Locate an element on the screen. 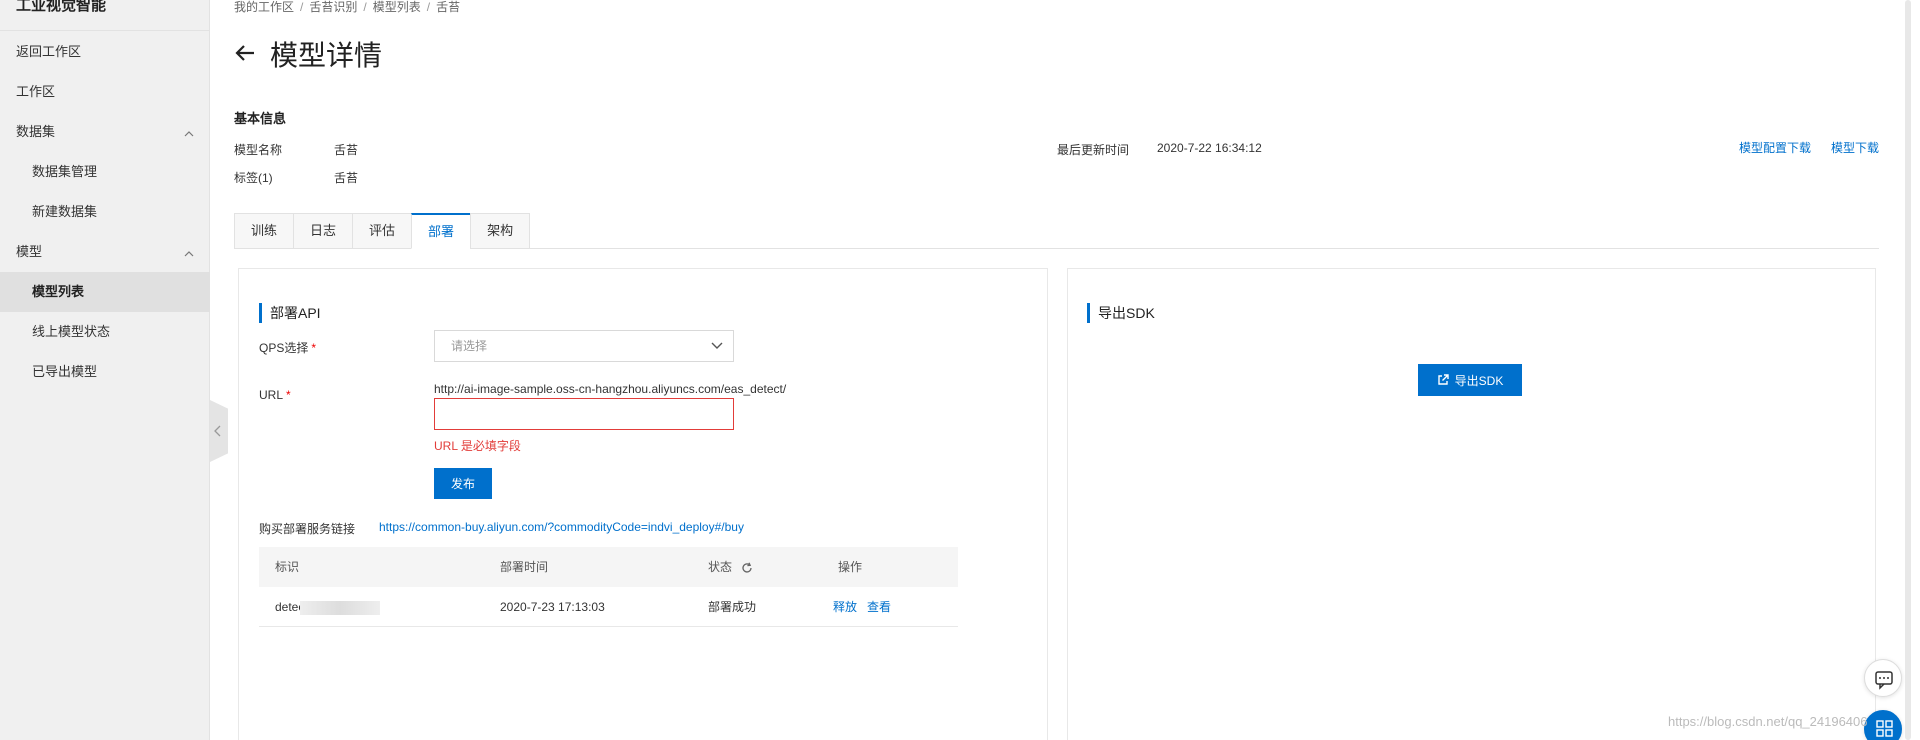 The image size is (1920, 740). url-label: URL * is located at coordinates (275, 395).